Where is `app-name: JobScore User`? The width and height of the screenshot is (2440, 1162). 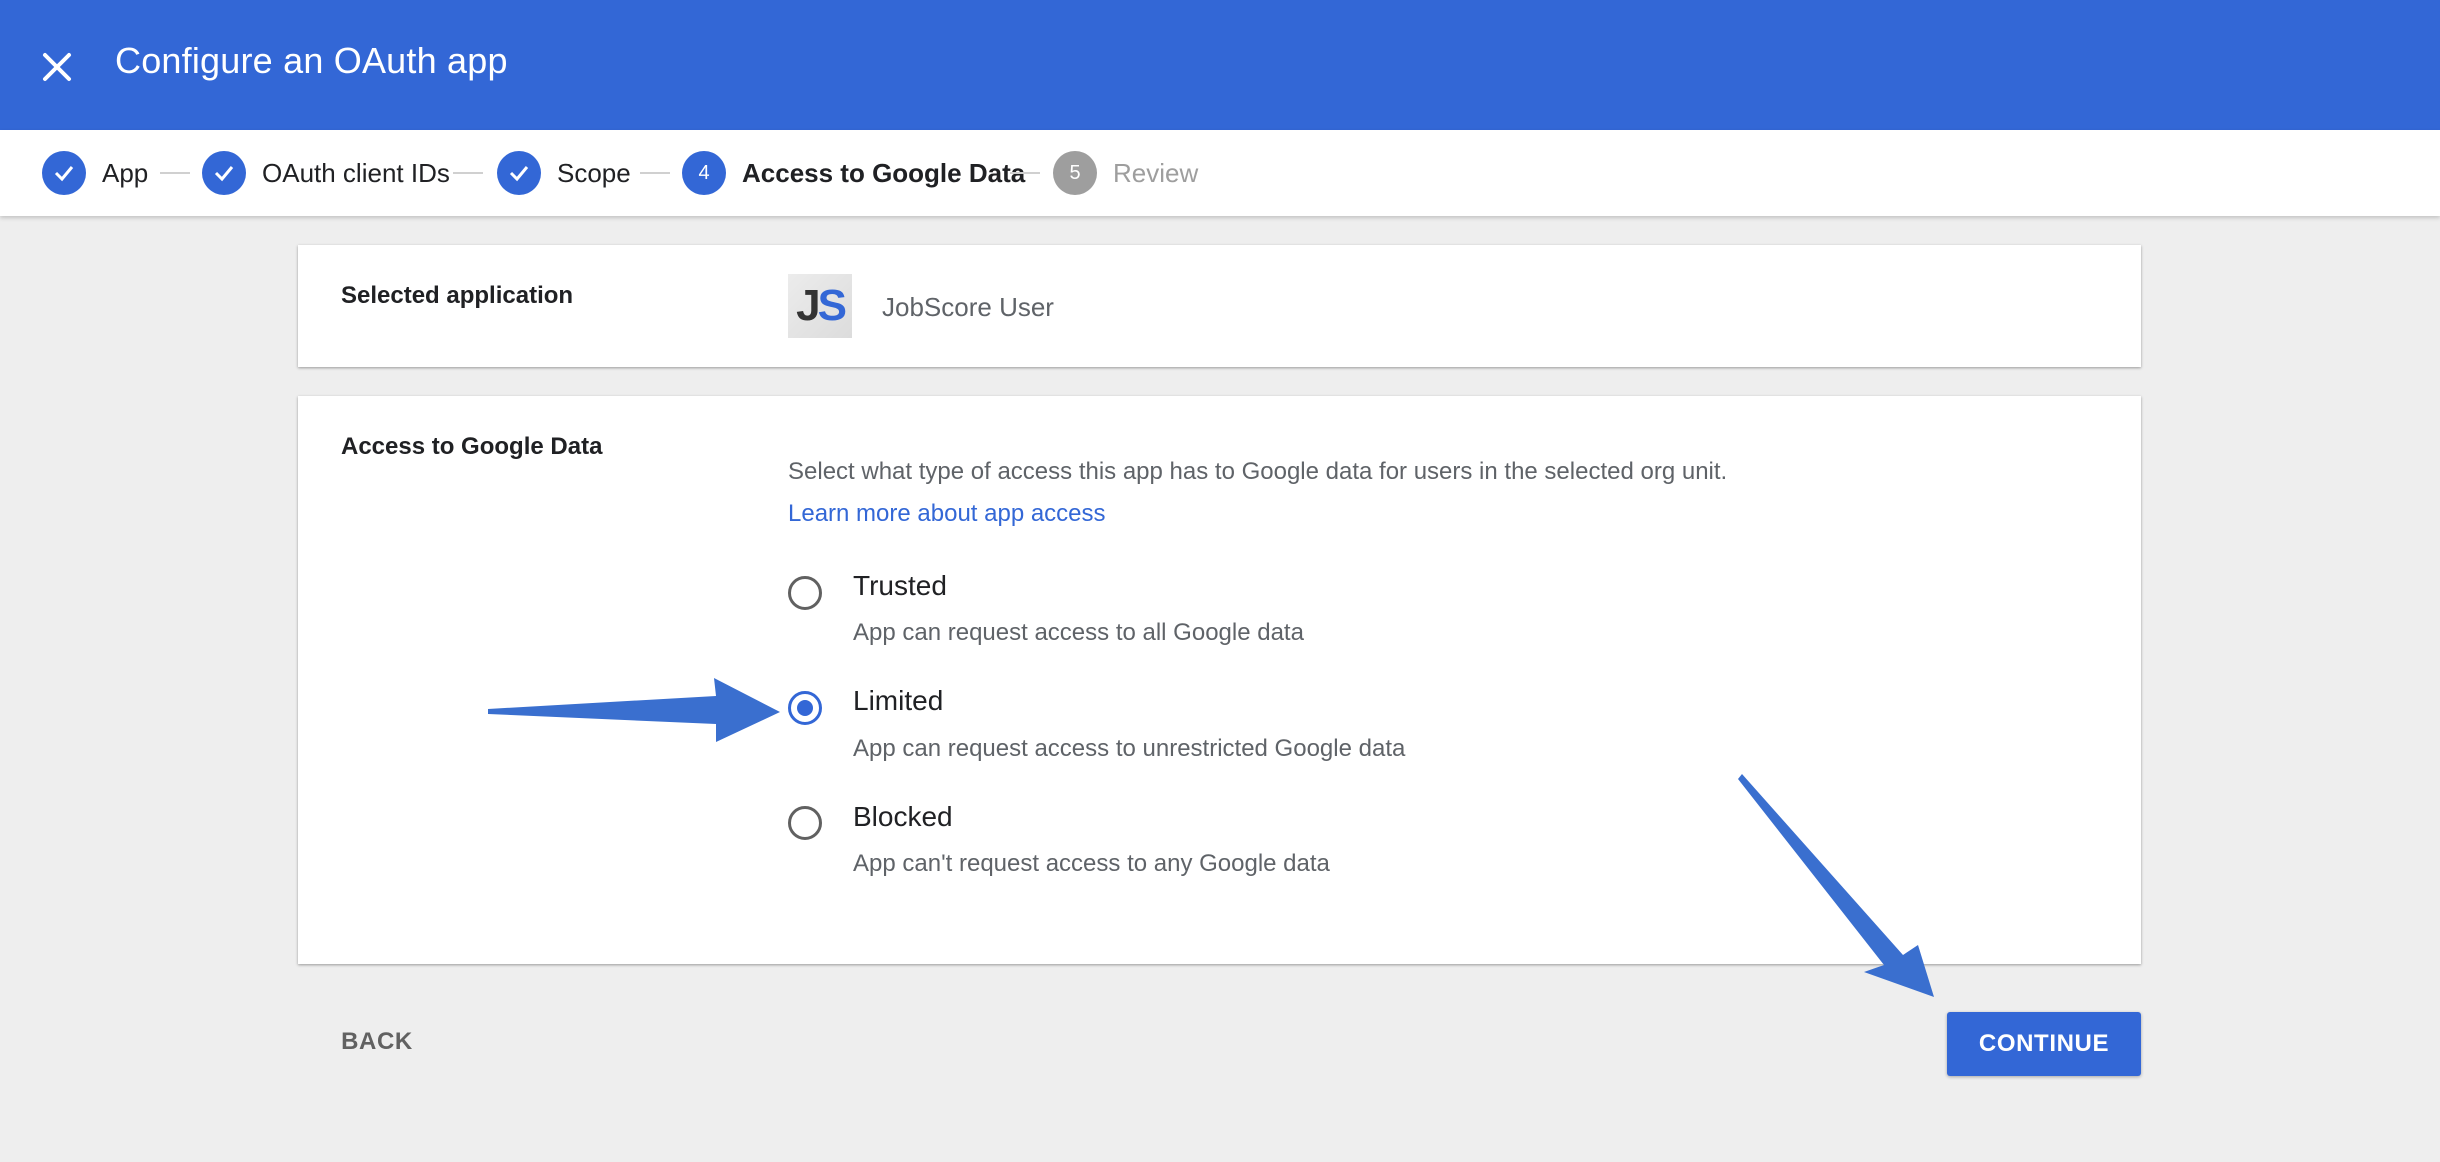 app-name: JobScore User is located at coordinates (968, 307).